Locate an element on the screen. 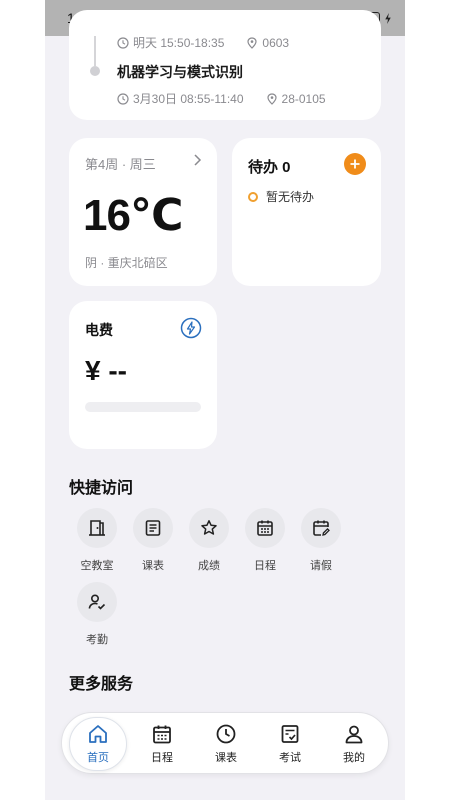 The width and height of the screenshot is (450, 800). prev-course-meta: 明天 15:50-18:35 0603 is located at coordinates (203, 42).